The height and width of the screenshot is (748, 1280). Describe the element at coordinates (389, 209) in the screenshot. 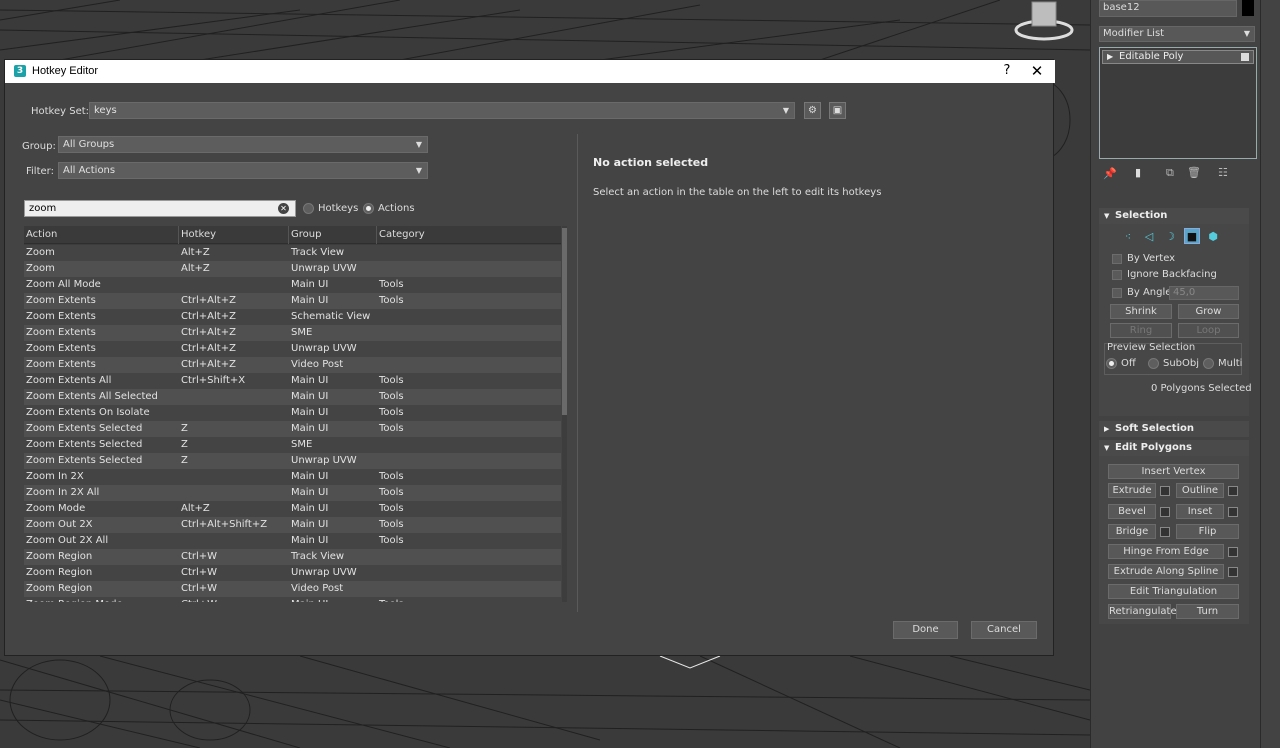

I see `radio-actions: Actions` at that location.